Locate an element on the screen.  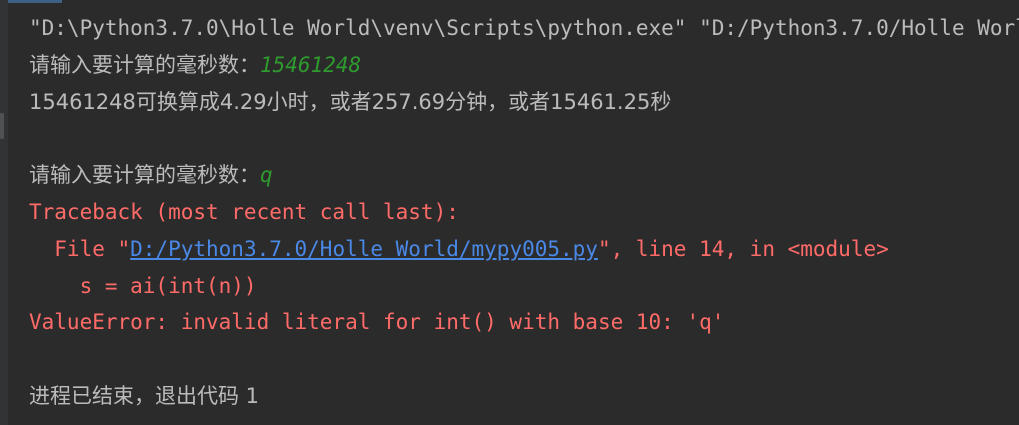
exit-message: 进程已结束，退出代码 1 is located at coordinates (144, 395).